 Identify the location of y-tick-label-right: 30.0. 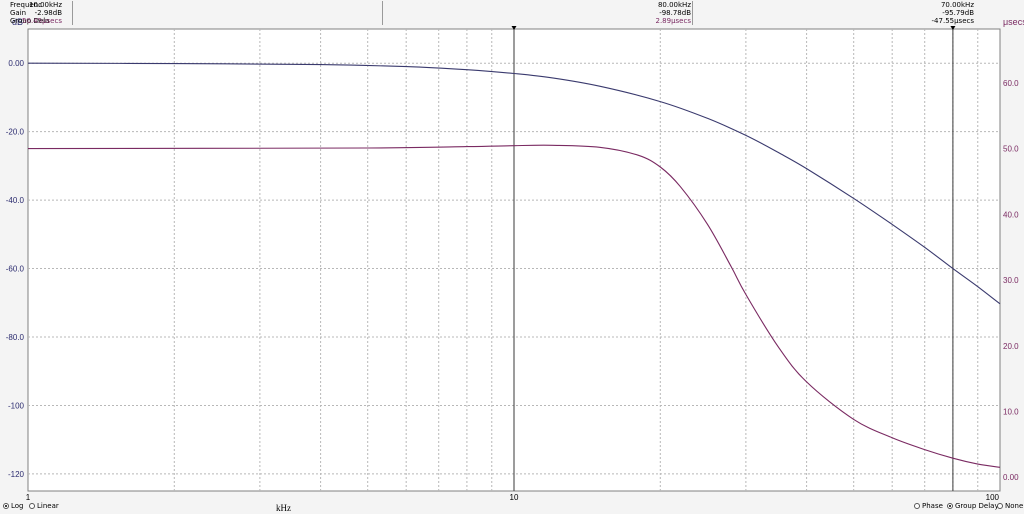
(1011, 280).